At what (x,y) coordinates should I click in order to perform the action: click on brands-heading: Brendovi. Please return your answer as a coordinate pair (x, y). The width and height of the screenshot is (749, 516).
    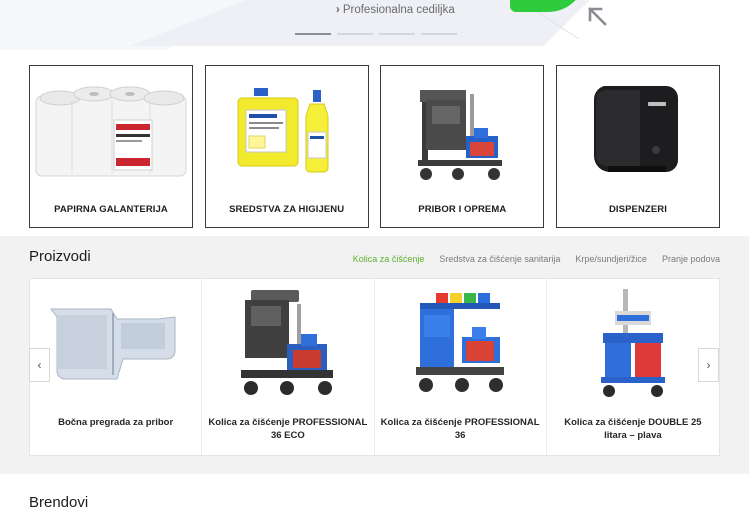
    Looking at the image, I should click on (59, 502).